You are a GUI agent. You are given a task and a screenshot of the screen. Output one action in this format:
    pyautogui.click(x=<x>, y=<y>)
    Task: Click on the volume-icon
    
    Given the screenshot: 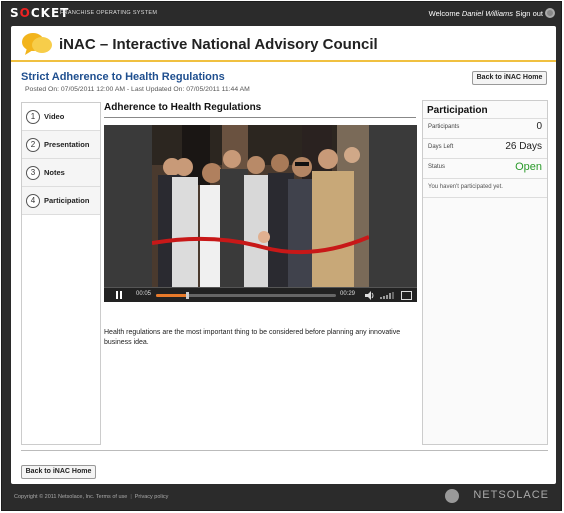 What is the action you would take?
    pyautogui.click(x=370, y=295)
    